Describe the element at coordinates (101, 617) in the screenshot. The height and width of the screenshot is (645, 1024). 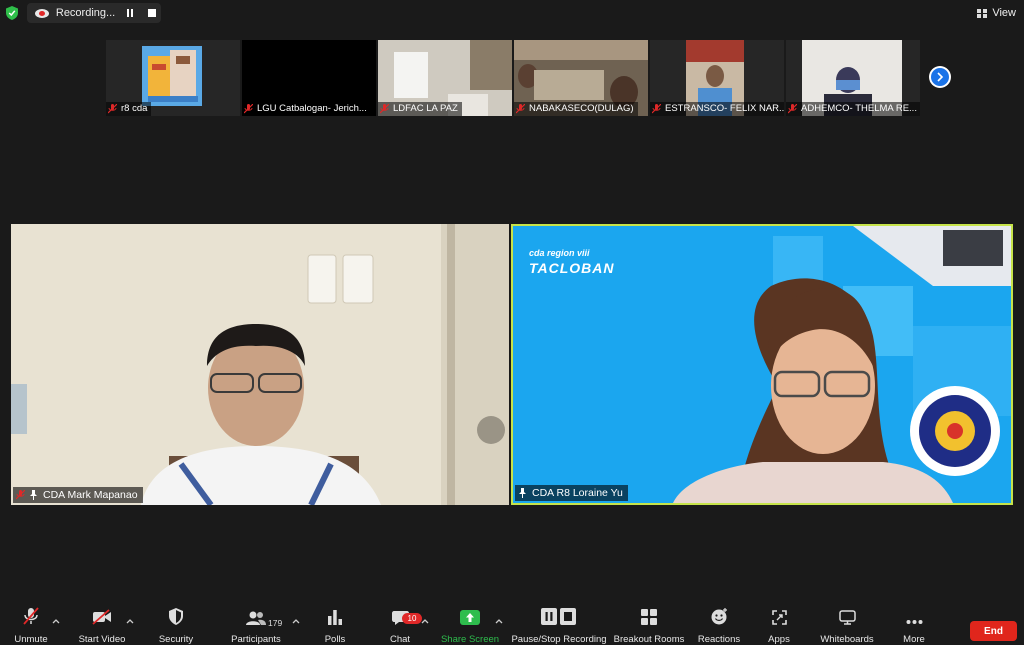
I see `video-off-icon` at that location.